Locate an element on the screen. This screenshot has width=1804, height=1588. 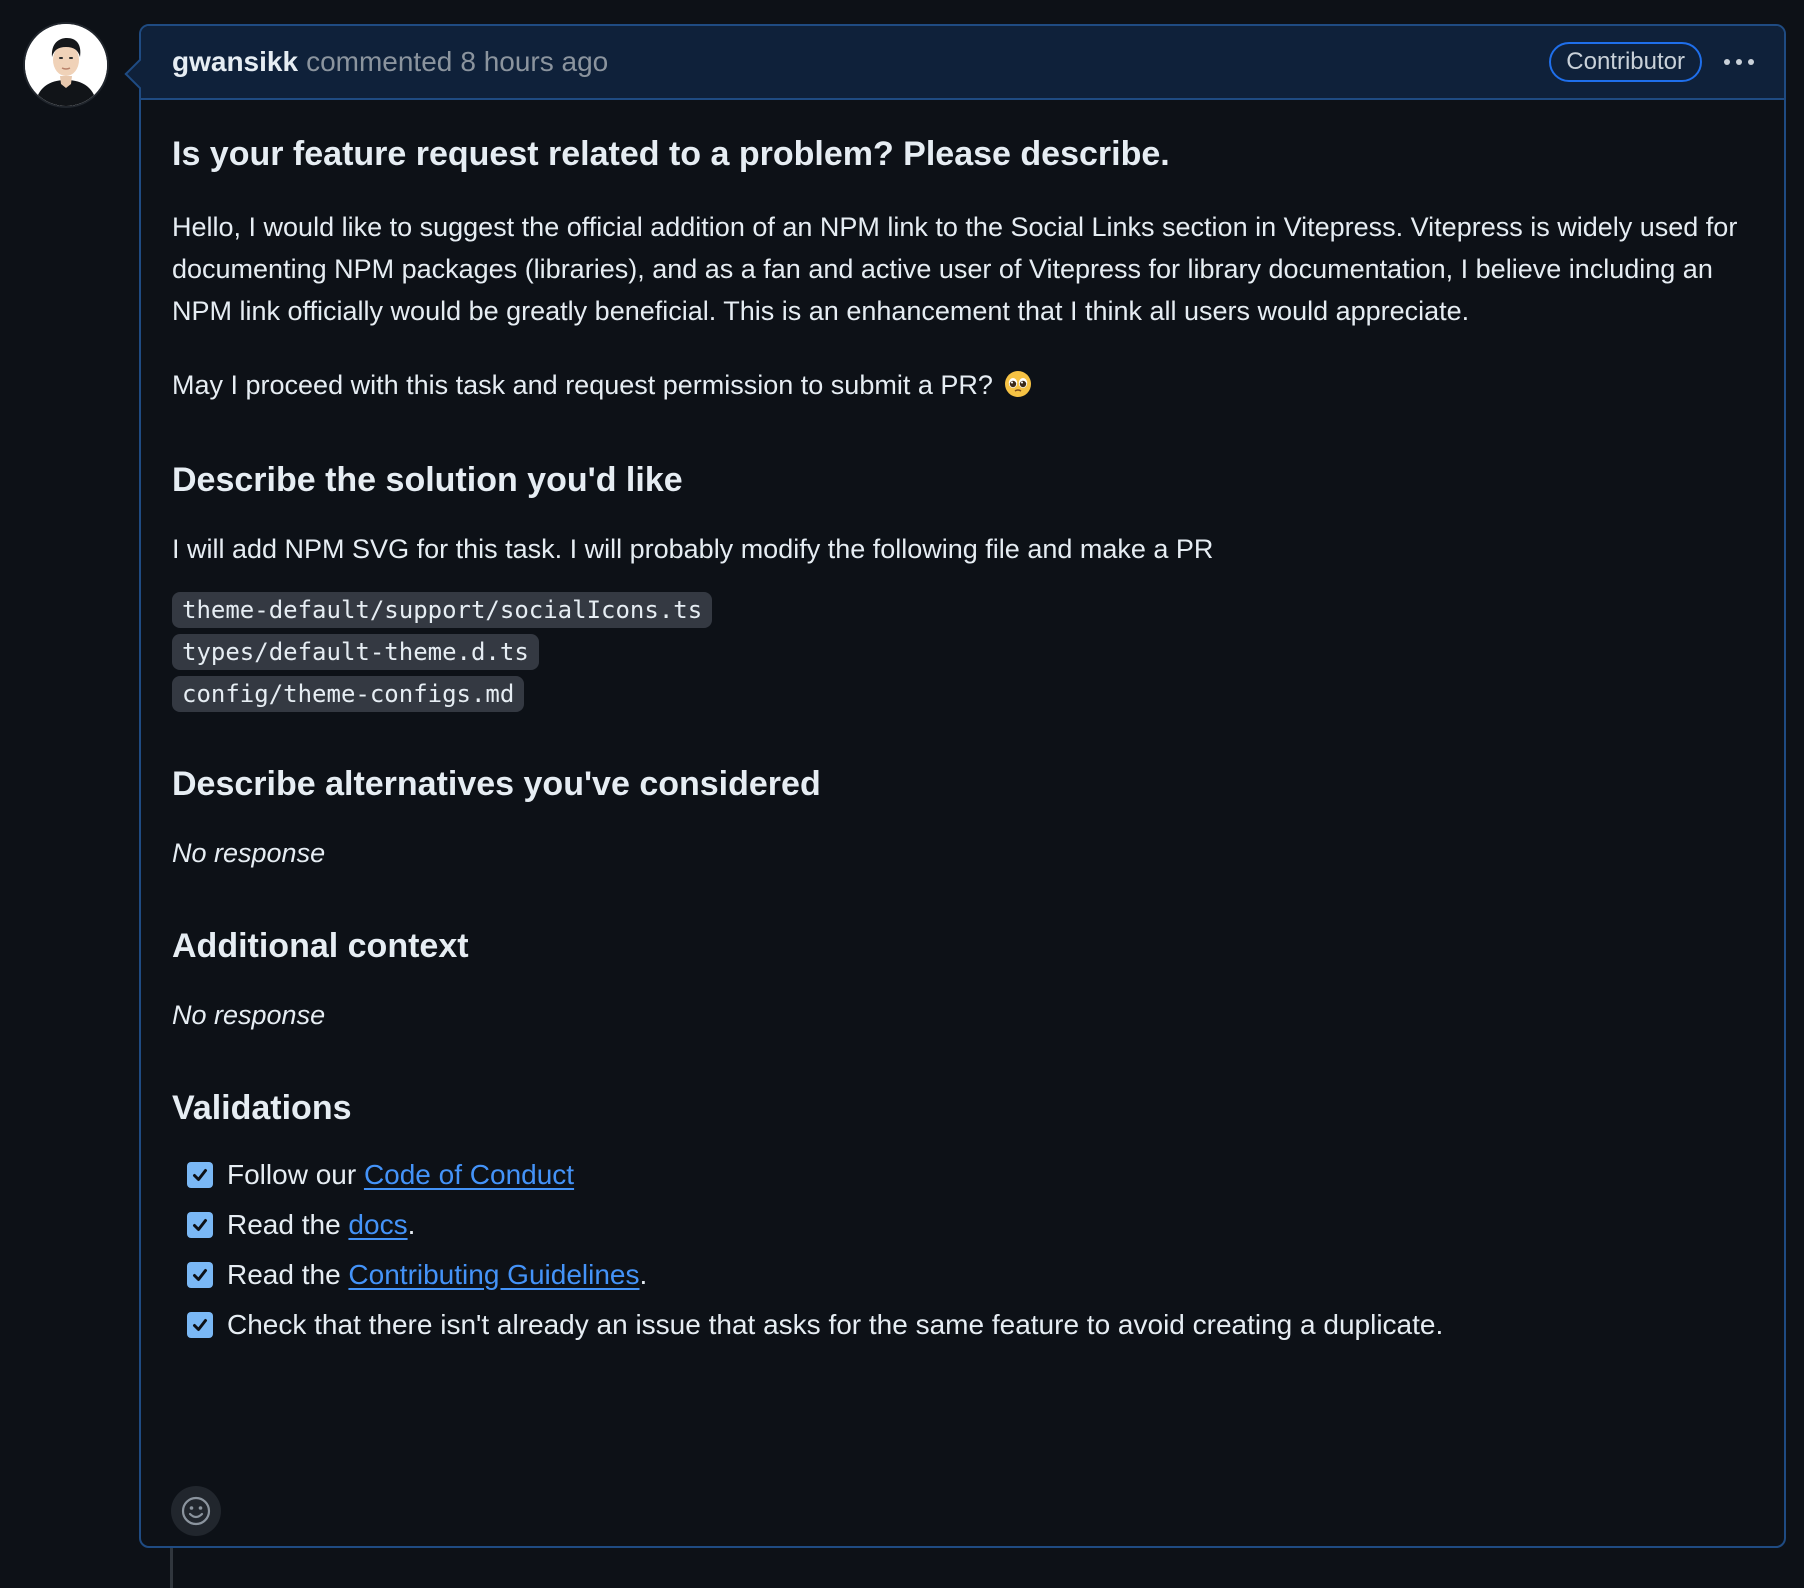
validations-heading: Validations is located at coordinates (262, 1108).